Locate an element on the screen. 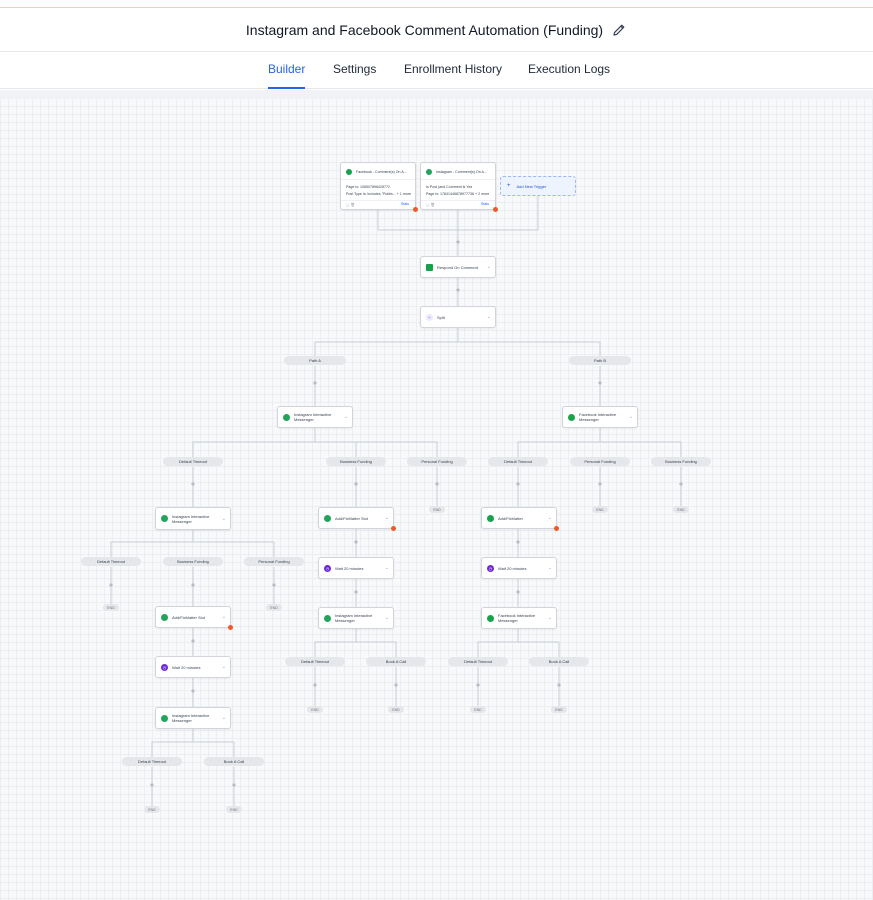  path-b-label: Path B is located at coordinates (600, 360).